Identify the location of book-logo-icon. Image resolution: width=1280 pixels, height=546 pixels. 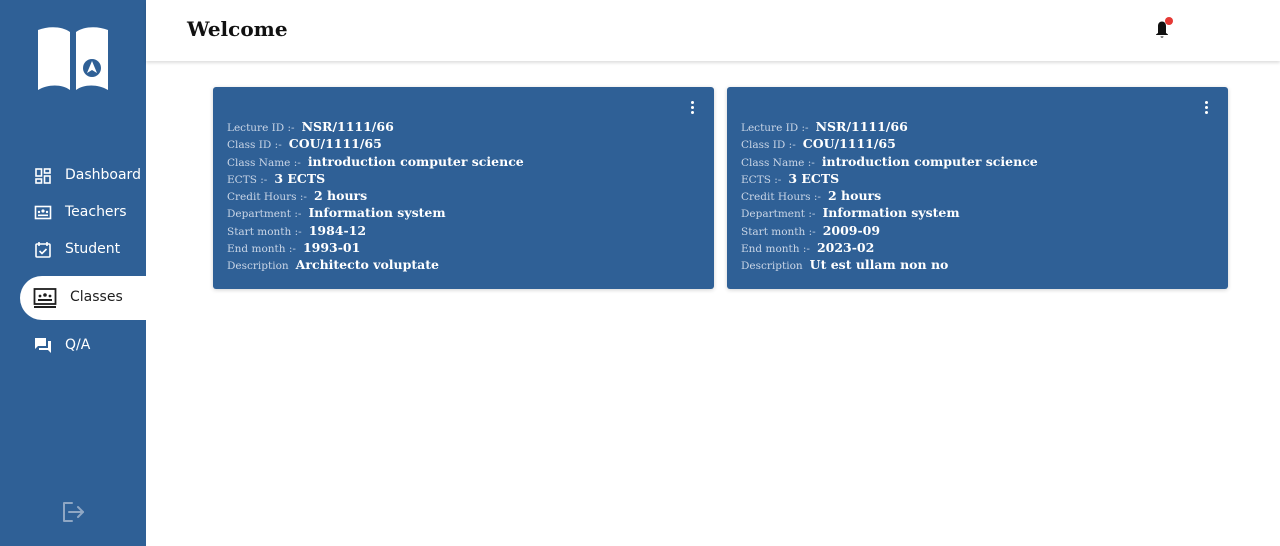
(73, 59).